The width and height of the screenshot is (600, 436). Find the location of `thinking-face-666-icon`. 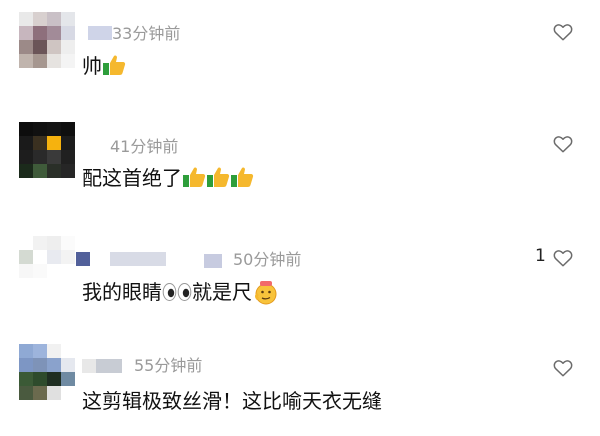

thinking-face-666-icon is located at coordinates (266, 293).